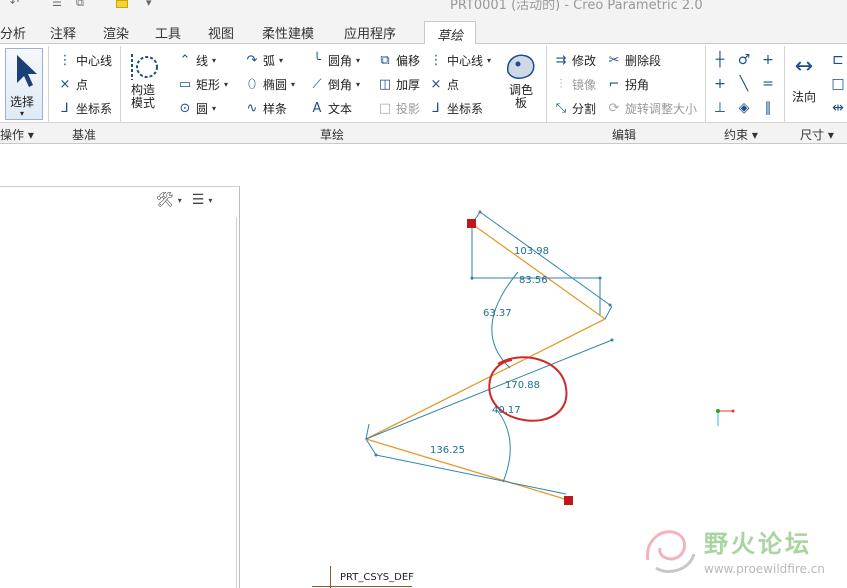 The width and height of the screenshot is (847, 588). I want to click on watermark-title: 野火论坛, so click(758, 544).